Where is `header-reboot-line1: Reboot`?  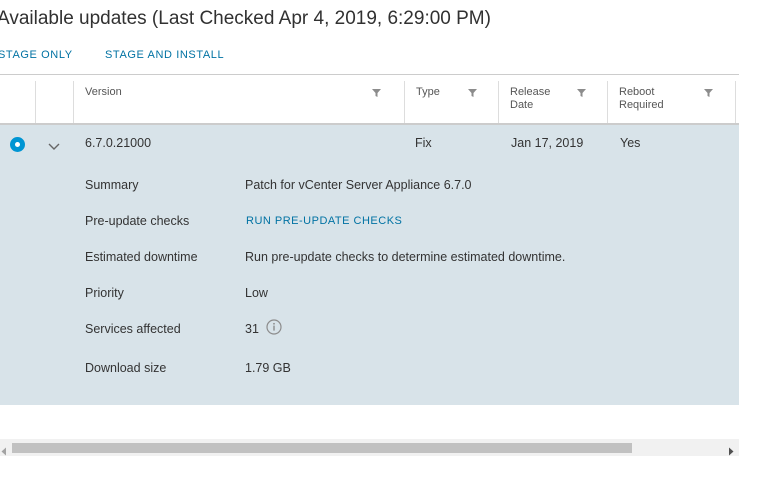
header-reboot-line1: Reboot is located at coordinates (637, 92).